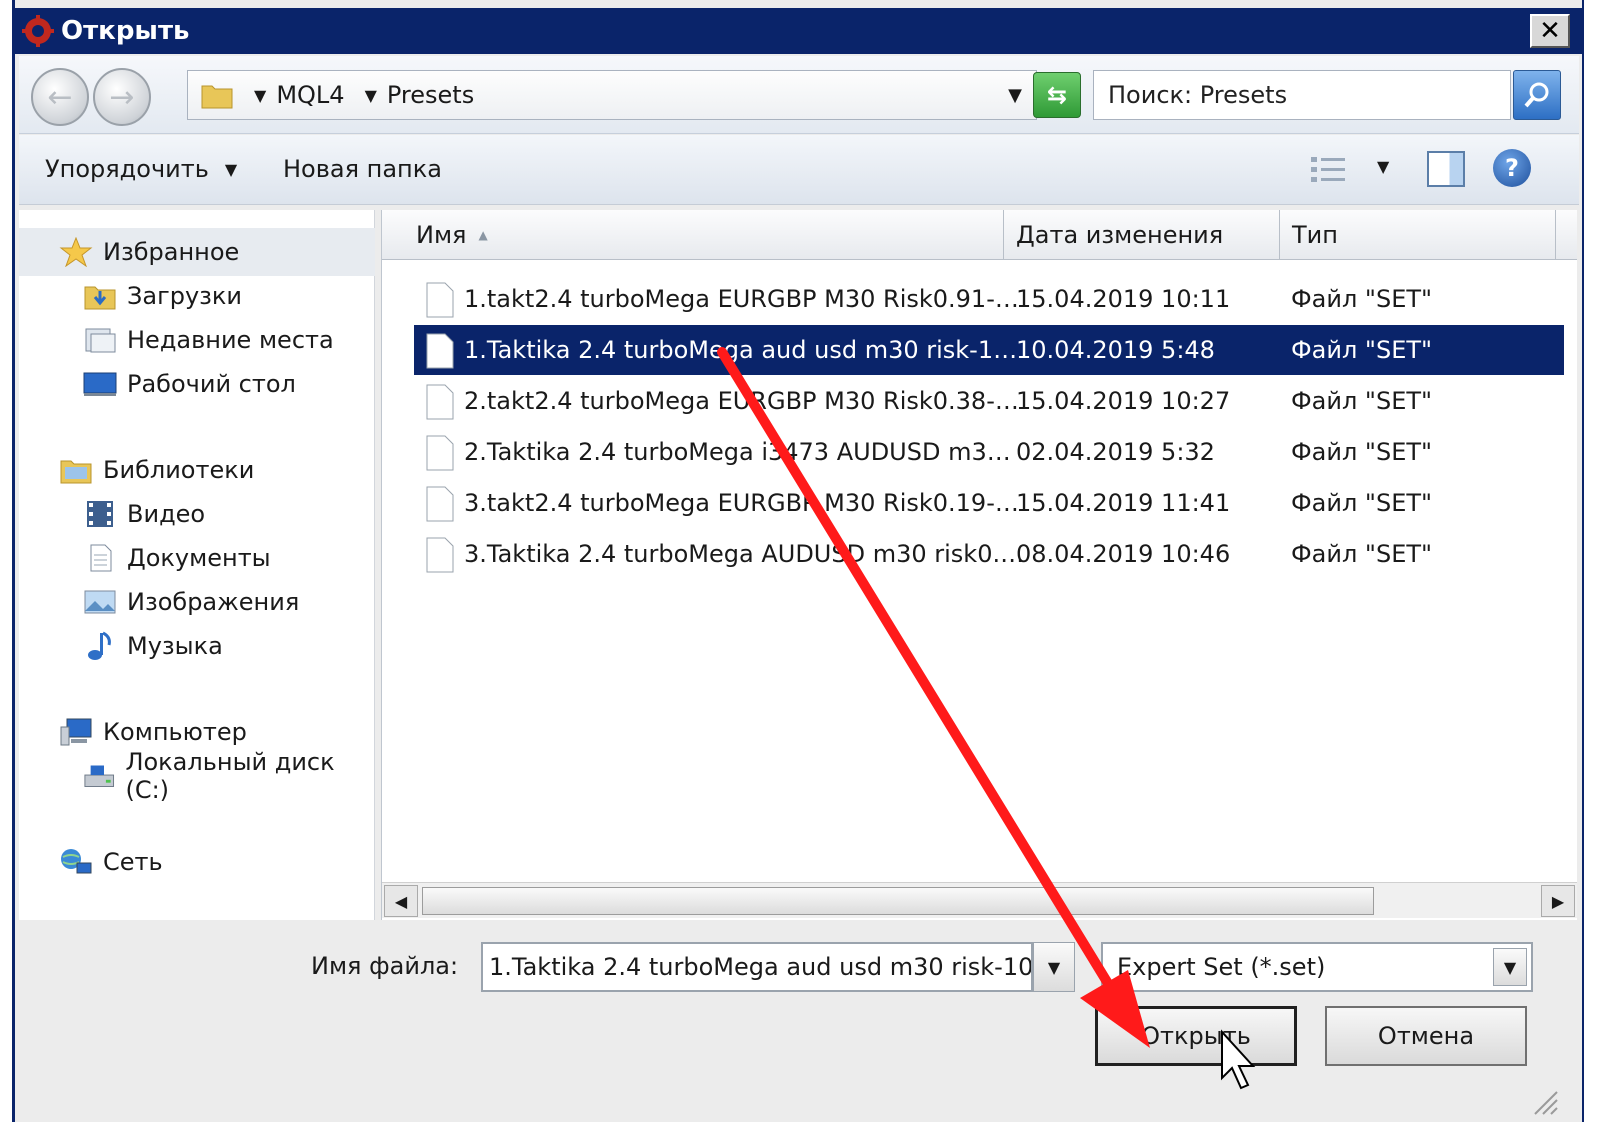  I want to click on back-button: ←, so click(60, 97).